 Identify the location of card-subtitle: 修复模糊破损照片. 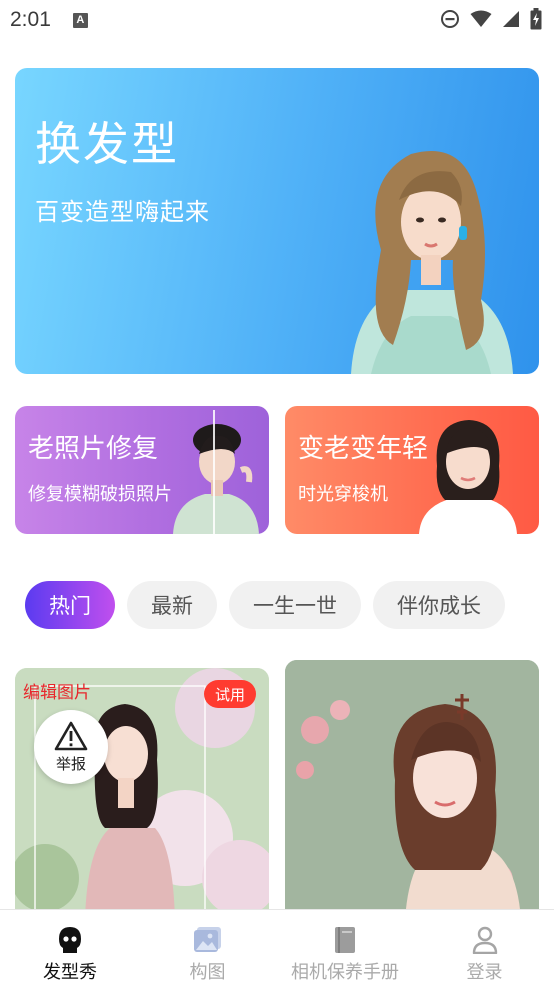
(100, 494).